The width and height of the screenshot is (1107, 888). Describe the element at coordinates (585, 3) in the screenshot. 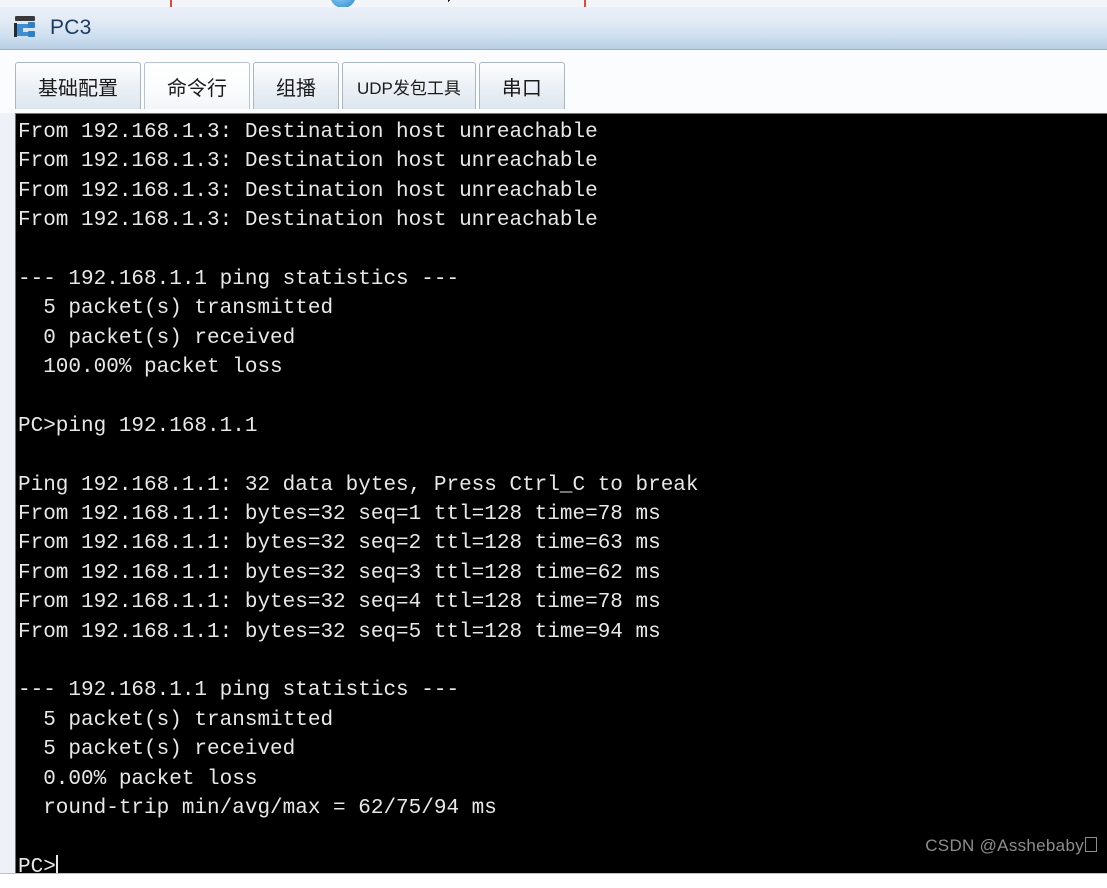

I see `toolbar-separator-right` at that location.